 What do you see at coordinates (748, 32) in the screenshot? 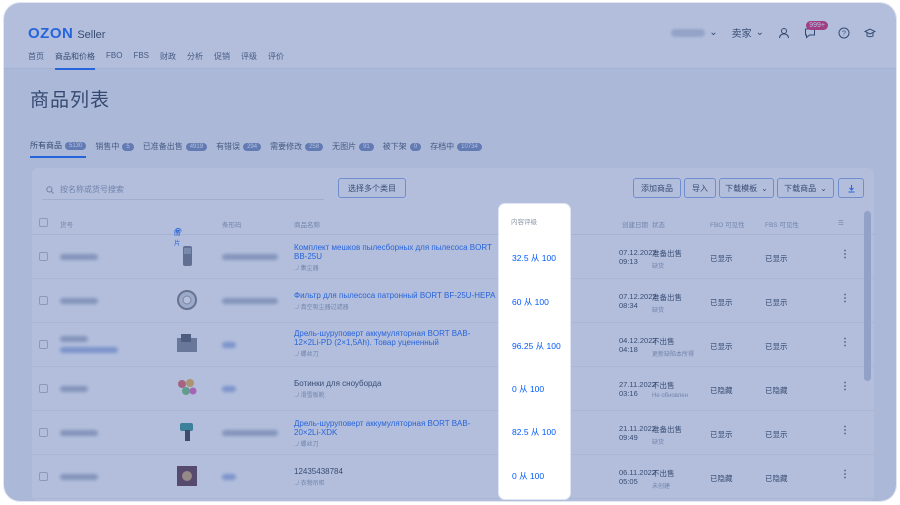
I see `language-switcher: 卖家 ⌄` at bounding box center [748, 32].